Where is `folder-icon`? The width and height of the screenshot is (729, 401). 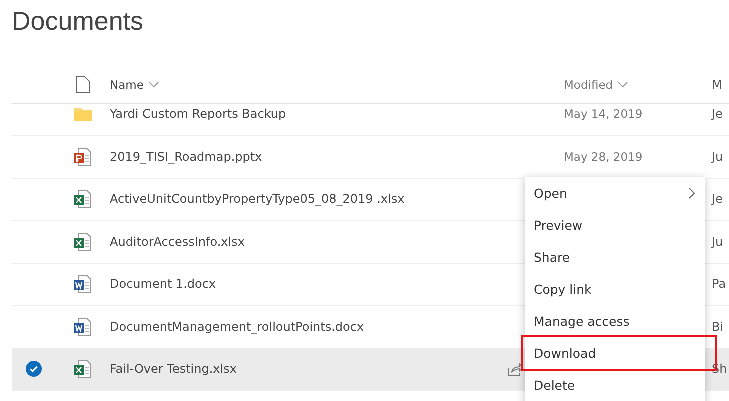
folder-icon is located at coordinates (83, 114).